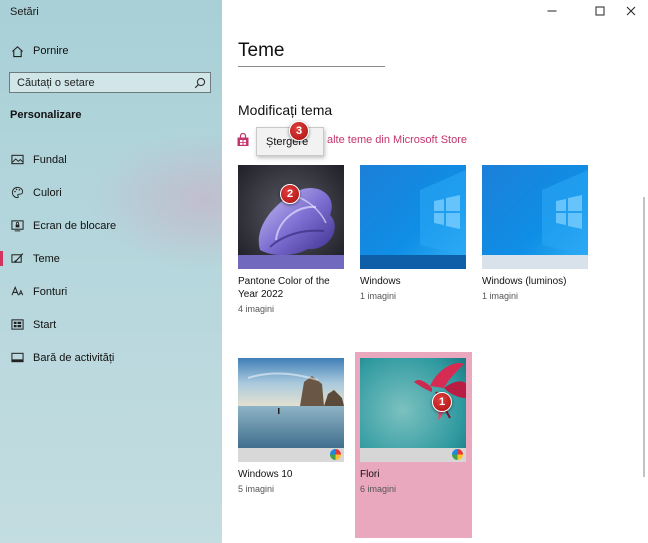 The width and height of the screenshot is (648, 543). I want to click on theme-card-windows: Windows 1 imagini, so click(413, 233).